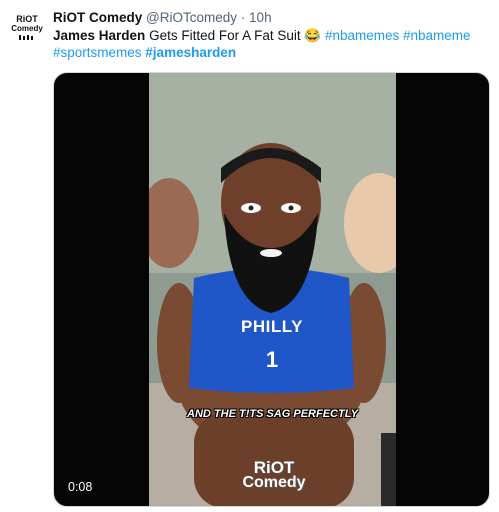 This screenshot has width=499, height=512. Describe the element at coordinates (80, 487) in the screenshot. I see `video-duration: 0:08` at that location.